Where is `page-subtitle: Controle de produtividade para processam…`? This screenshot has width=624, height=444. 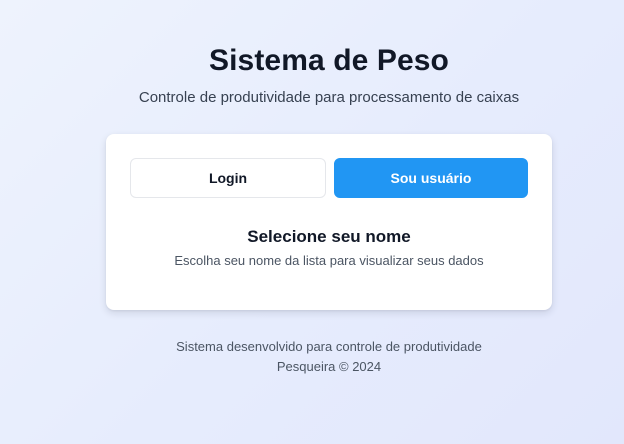
page-subtitle: Controle de produtividade para processam… is located at coordinates (329, 97).